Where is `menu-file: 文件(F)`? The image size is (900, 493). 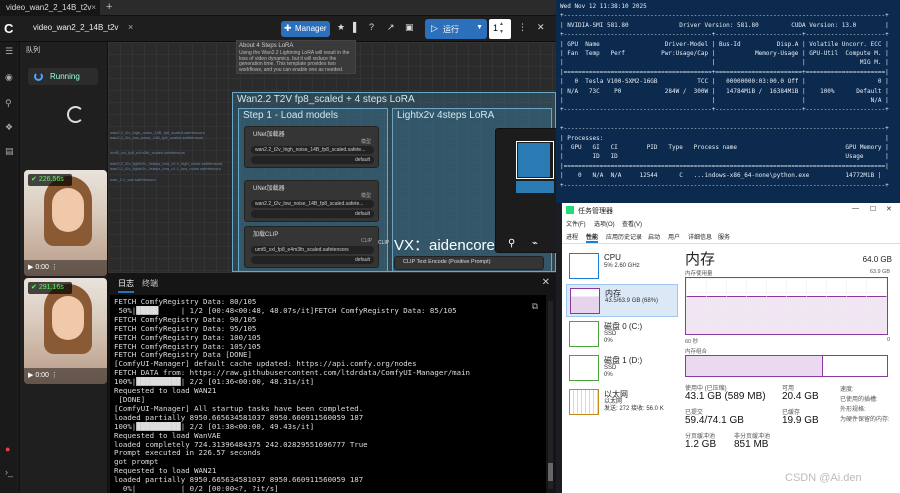 menu-file: 文件(F) is located at coordinates (576, 223).